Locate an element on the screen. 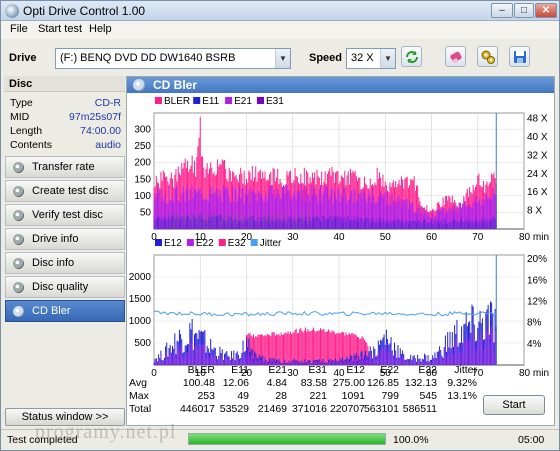  stats-cell: 9.32% is located at coordinates (462, 383).